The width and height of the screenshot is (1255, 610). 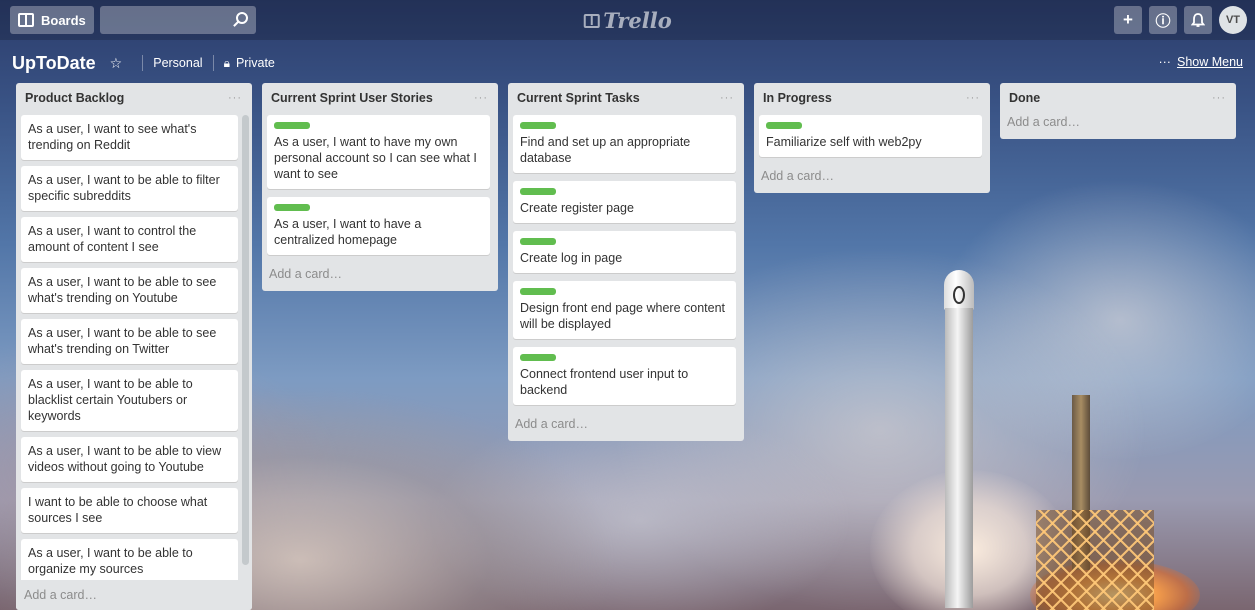 What do you see at coordinates (797, 98) in the screenshot?
I see `list-title: In Progress` at bounding box center [797, 98].